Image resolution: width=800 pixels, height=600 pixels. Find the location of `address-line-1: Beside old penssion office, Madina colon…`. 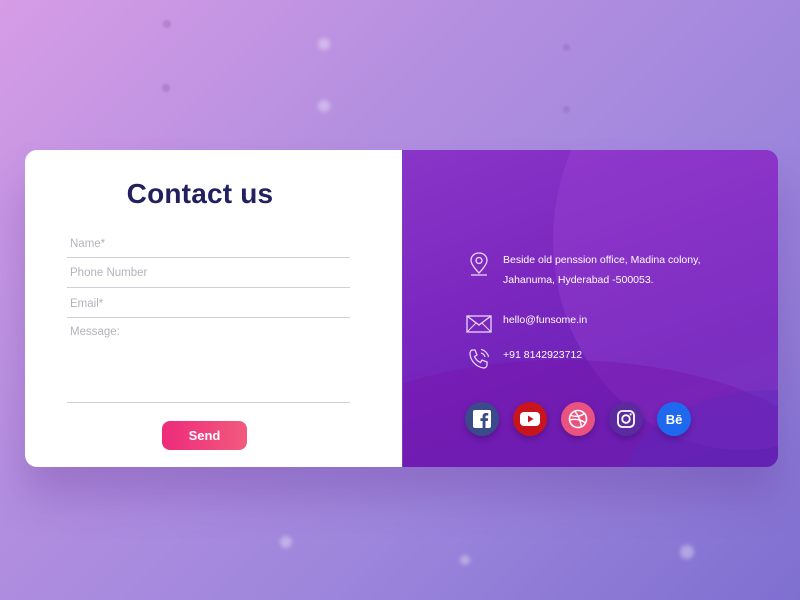

address-line-1: Beside old penssion office, Madina colon… is located at coordinates (602, 260).